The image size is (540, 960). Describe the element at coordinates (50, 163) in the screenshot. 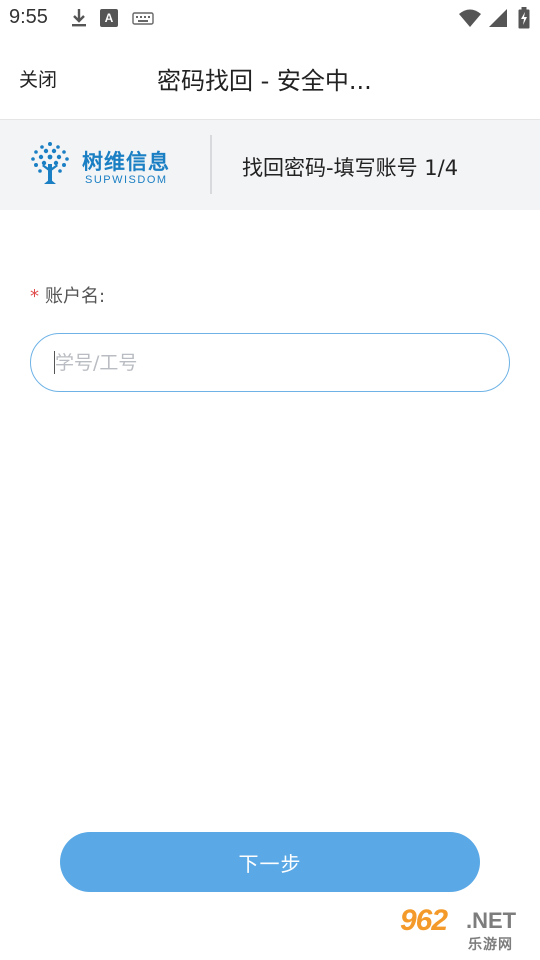

I see `tree-logo-icon` at that location.